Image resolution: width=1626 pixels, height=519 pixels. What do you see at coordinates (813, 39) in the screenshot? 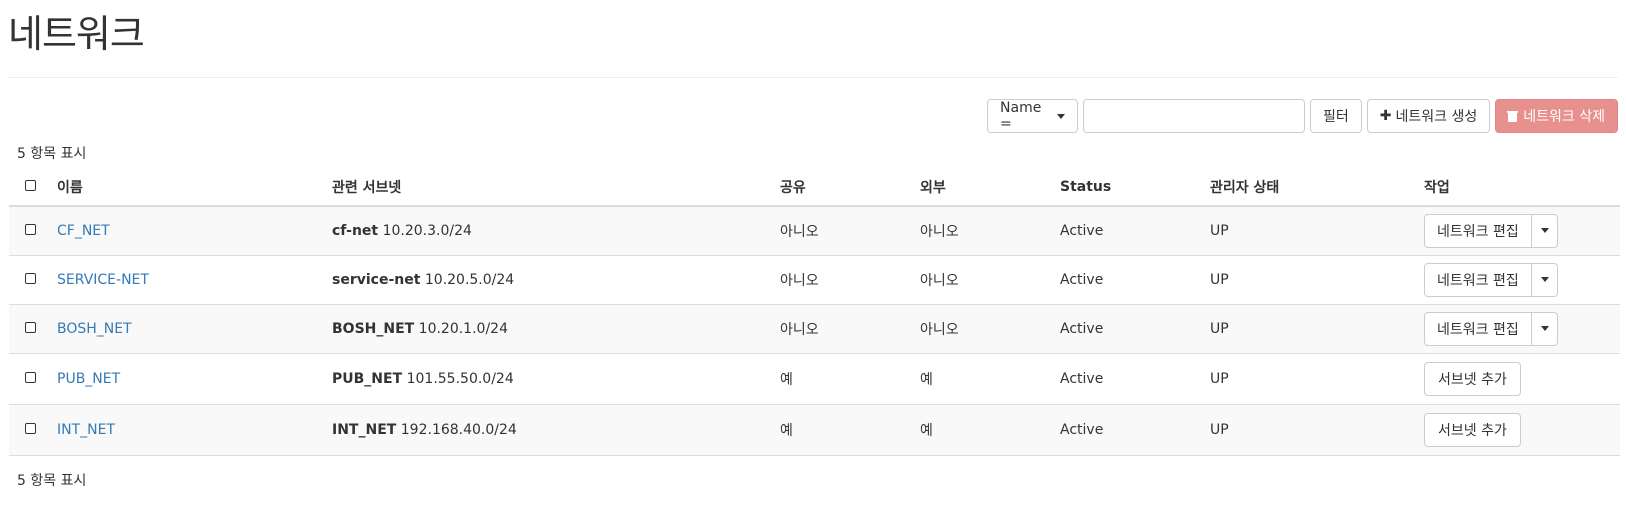
I see `page-header: 네트워크` at bounding box center [813, 39].